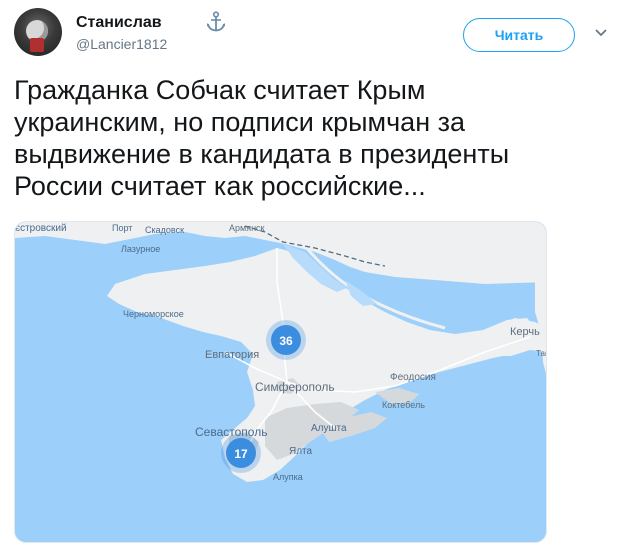  What do you see at coordinates (140, 249) in the screenshot?
I see `label-lazurnoe: Лазурное` at bounding box center [140, 249].